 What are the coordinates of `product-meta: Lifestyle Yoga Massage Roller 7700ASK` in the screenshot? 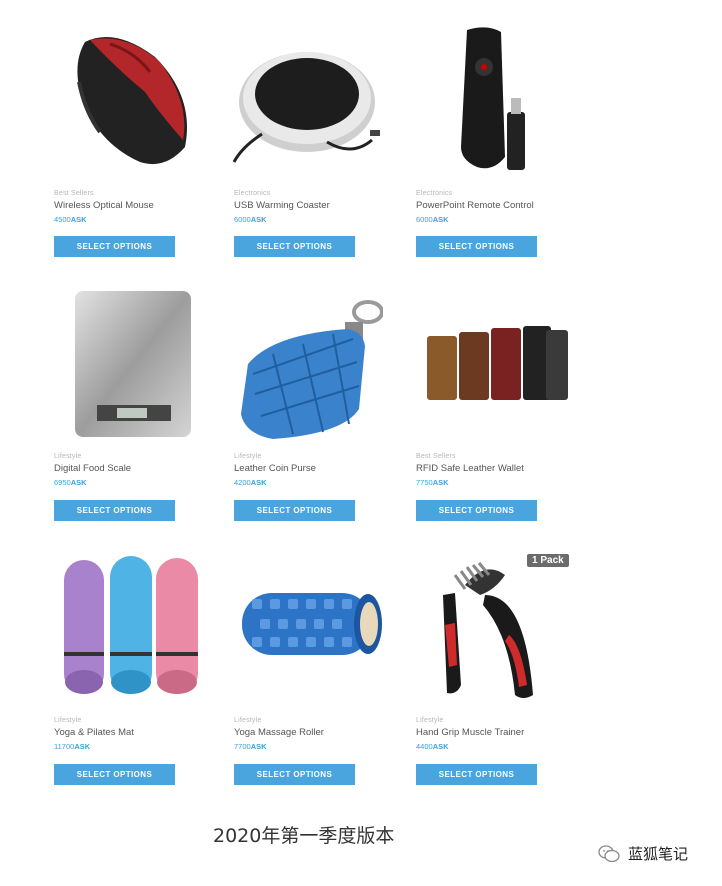 It's located at (319, 733).